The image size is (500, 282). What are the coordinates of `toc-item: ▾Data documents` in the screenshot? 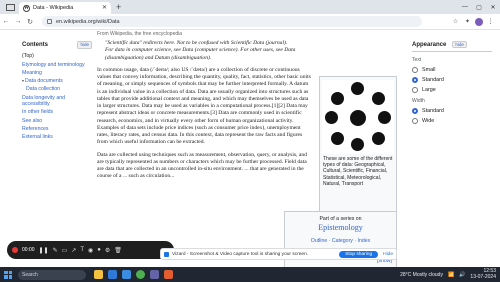 It's located at (57, 81).